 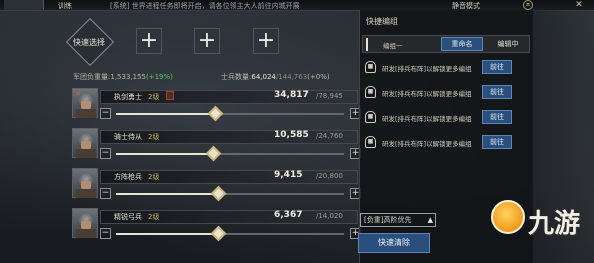 I want to click on quick-clear-button: 快速清除, so click(x=394, y=243).